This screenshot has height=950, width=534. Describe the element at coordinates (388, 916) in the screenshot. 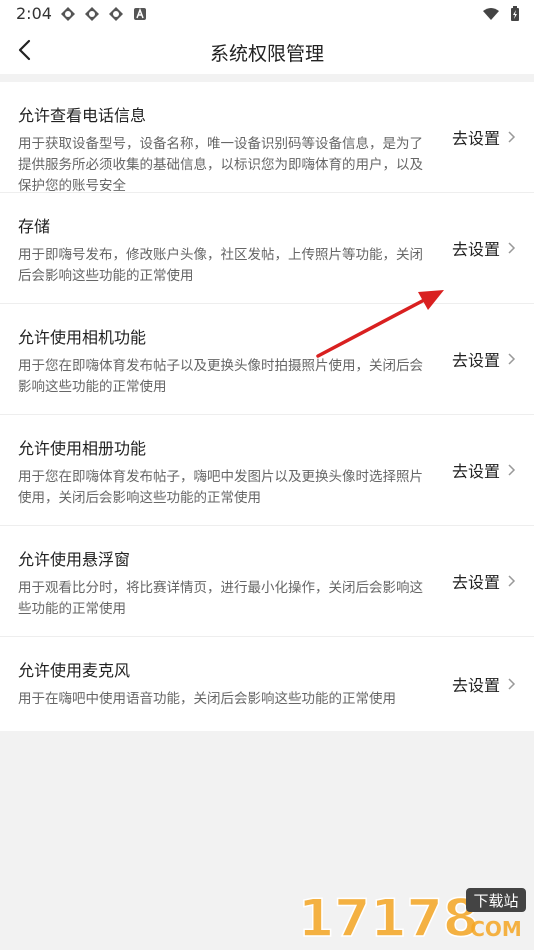

I see `watermark-number: 17178` at that location.